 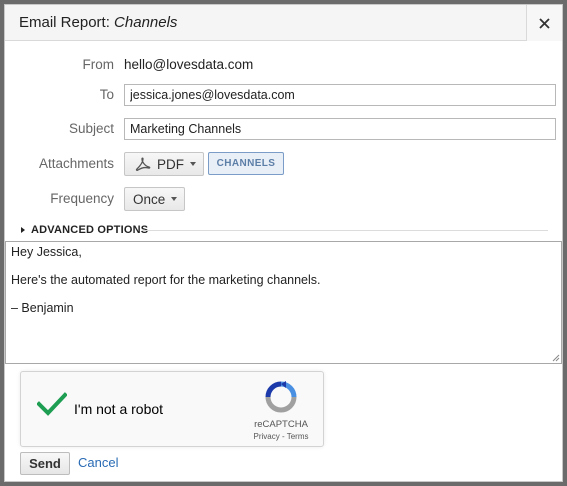 I want to click on checkmark-icon, so click(x=52, y=404).